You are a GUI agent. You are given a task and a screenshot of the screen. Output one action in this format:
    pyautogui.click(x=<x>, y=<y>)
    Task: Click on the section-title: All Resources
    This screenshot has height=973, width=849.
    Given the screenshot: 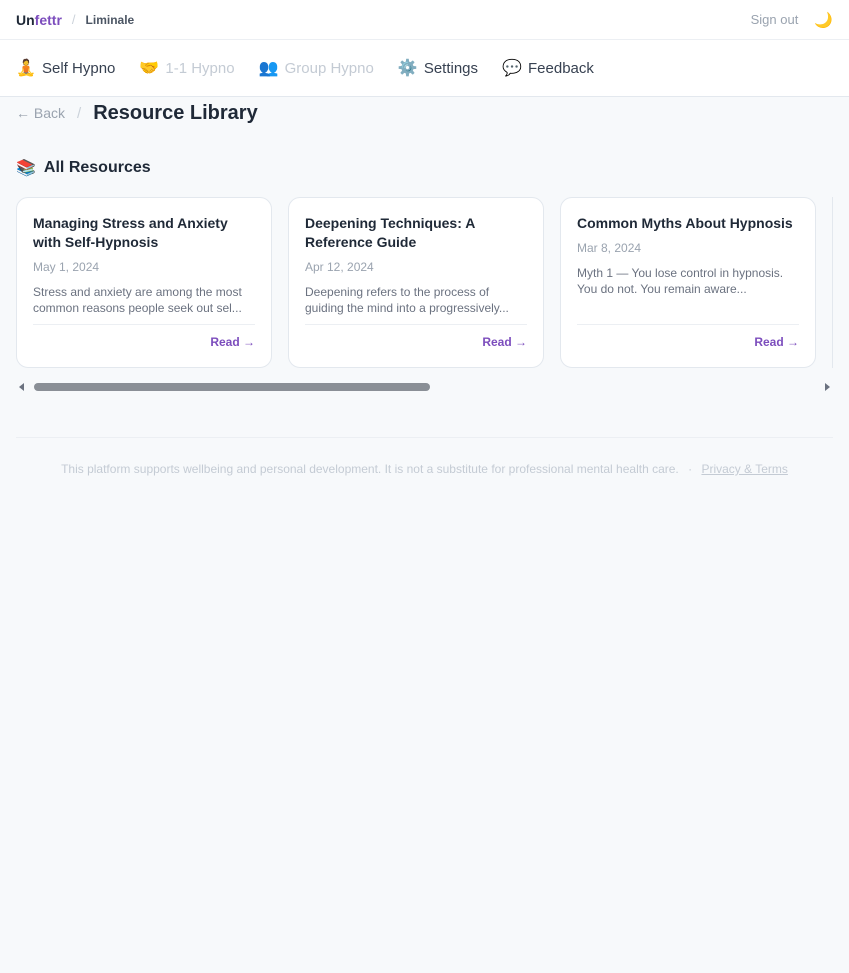 What is the action you would take?
    pyautogui.click(x=97, y=167)
    